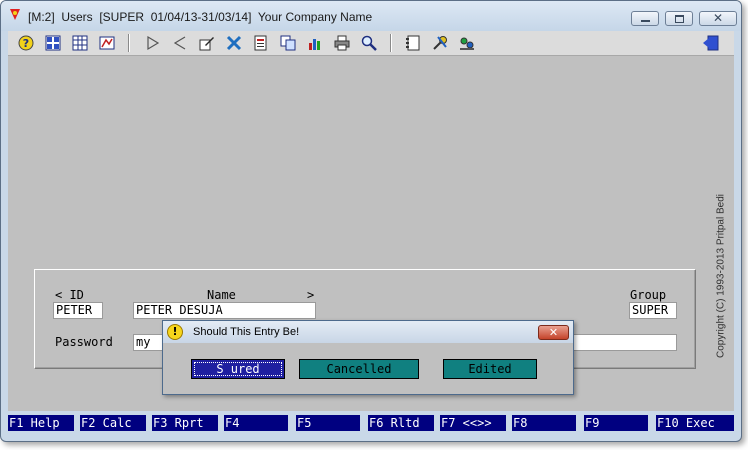 The width and height of the screenshot is (748, 450). I want to click on report-icon, so click(107, 43).